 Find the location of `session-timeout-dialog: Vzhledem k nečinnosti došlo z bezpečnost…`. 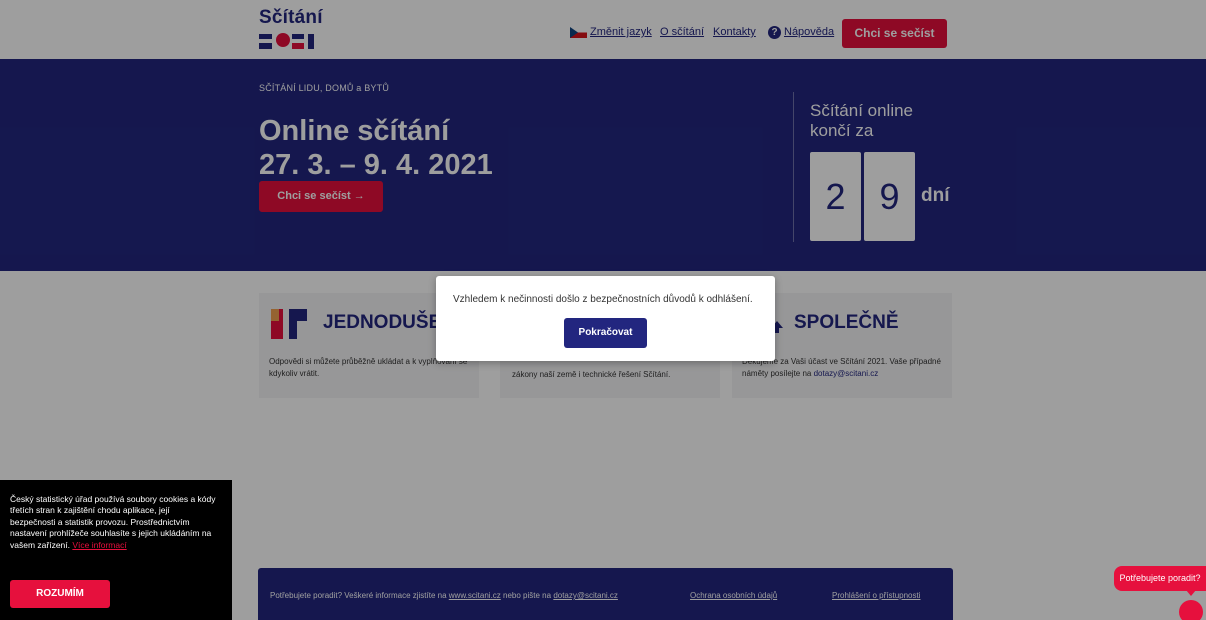

session-timeout-dialog: Vzhledem k nečinnosti došlo z bezpečnost… is located at coordinates (605, 318).